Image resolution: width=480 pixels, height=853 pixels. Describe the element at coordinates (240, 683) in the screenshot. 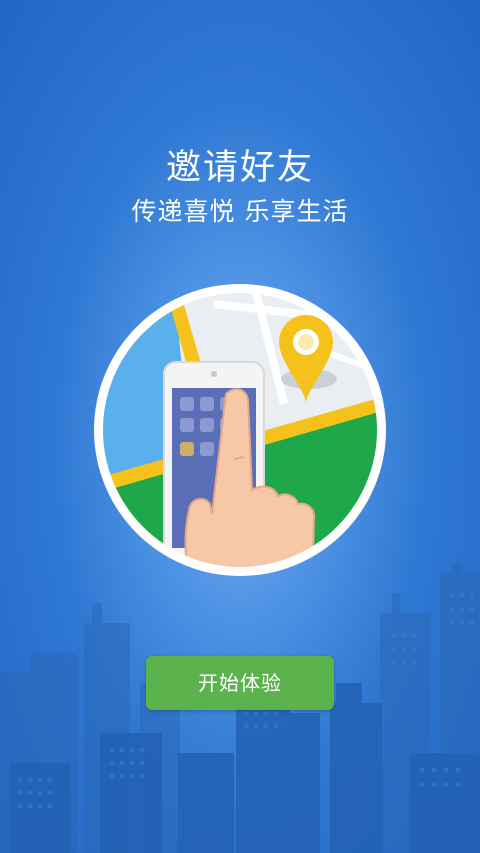

I see `start-experience-button: 开始体验` at that location.